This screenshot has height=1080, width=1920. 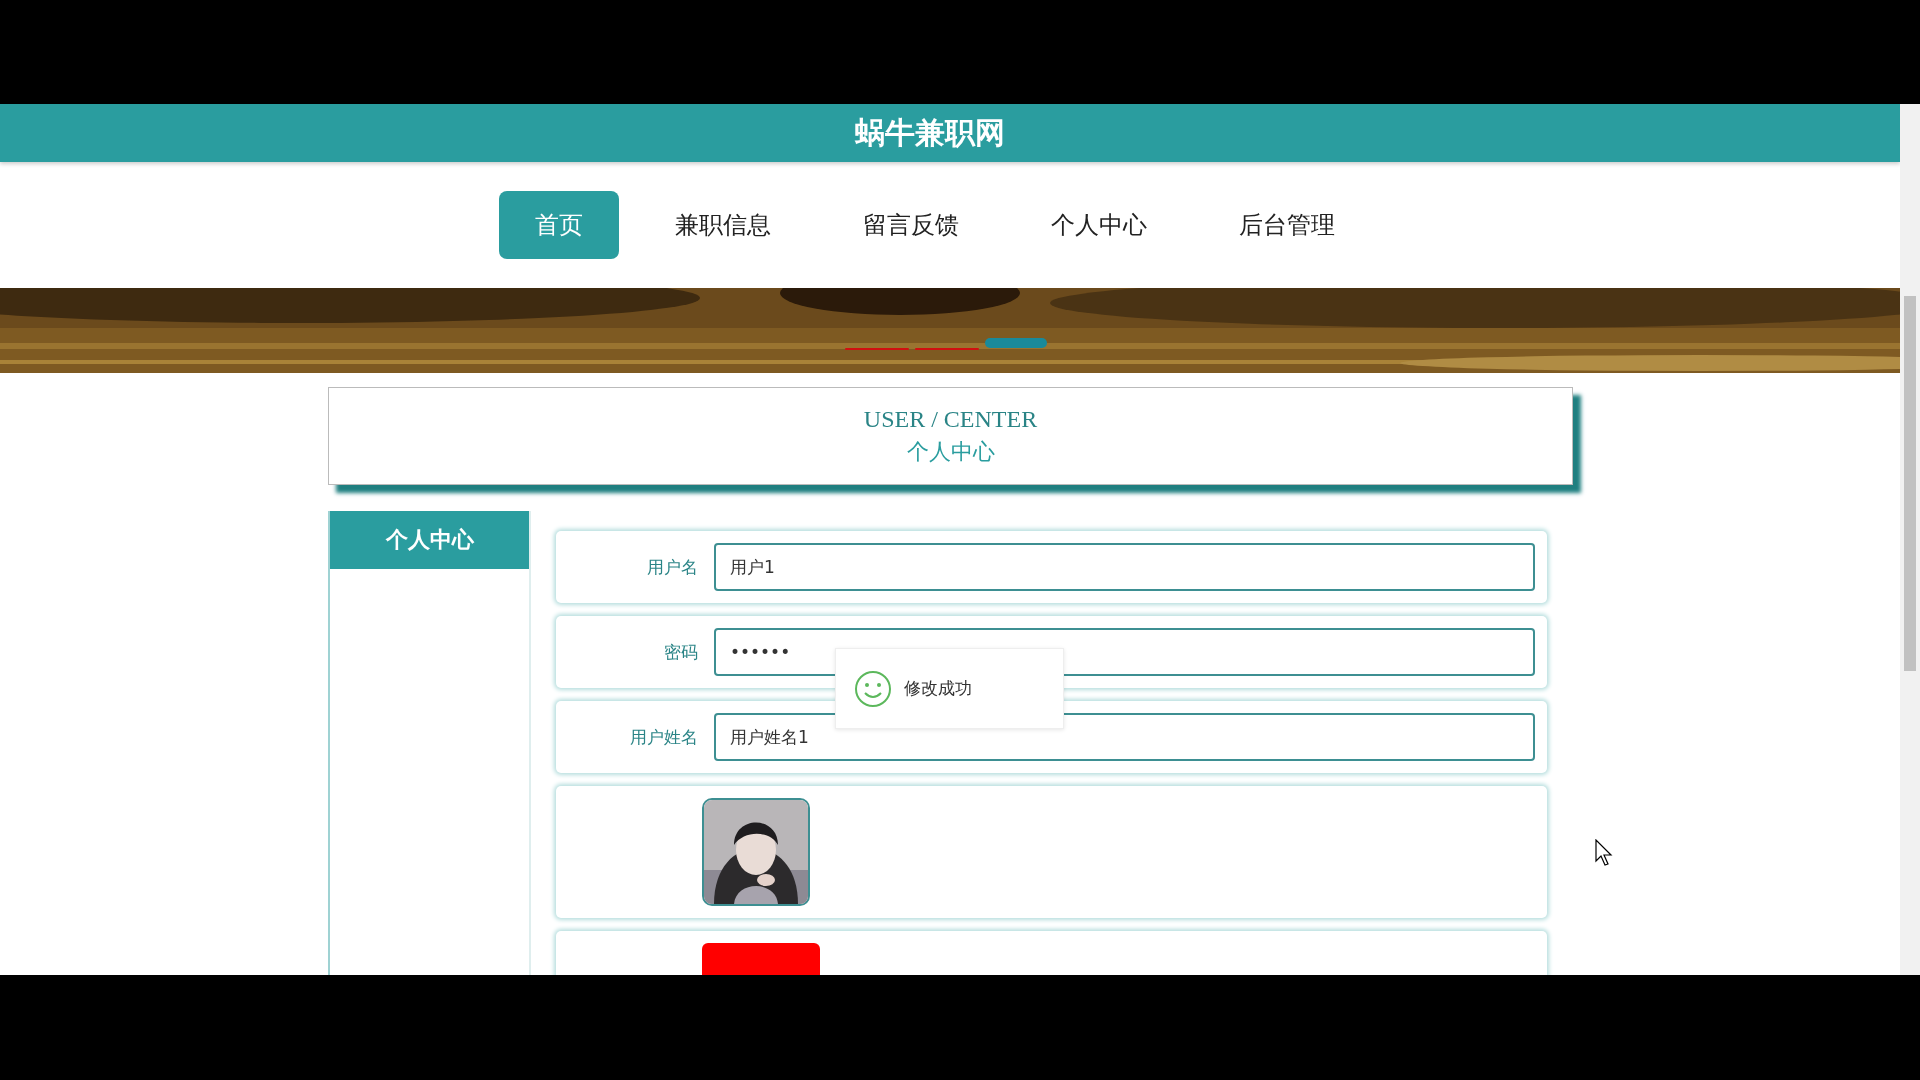 What do you see at coordinates (672, 567) in the screenshot?
I see `field-label: 用户名` at bounding box center [672, 567].